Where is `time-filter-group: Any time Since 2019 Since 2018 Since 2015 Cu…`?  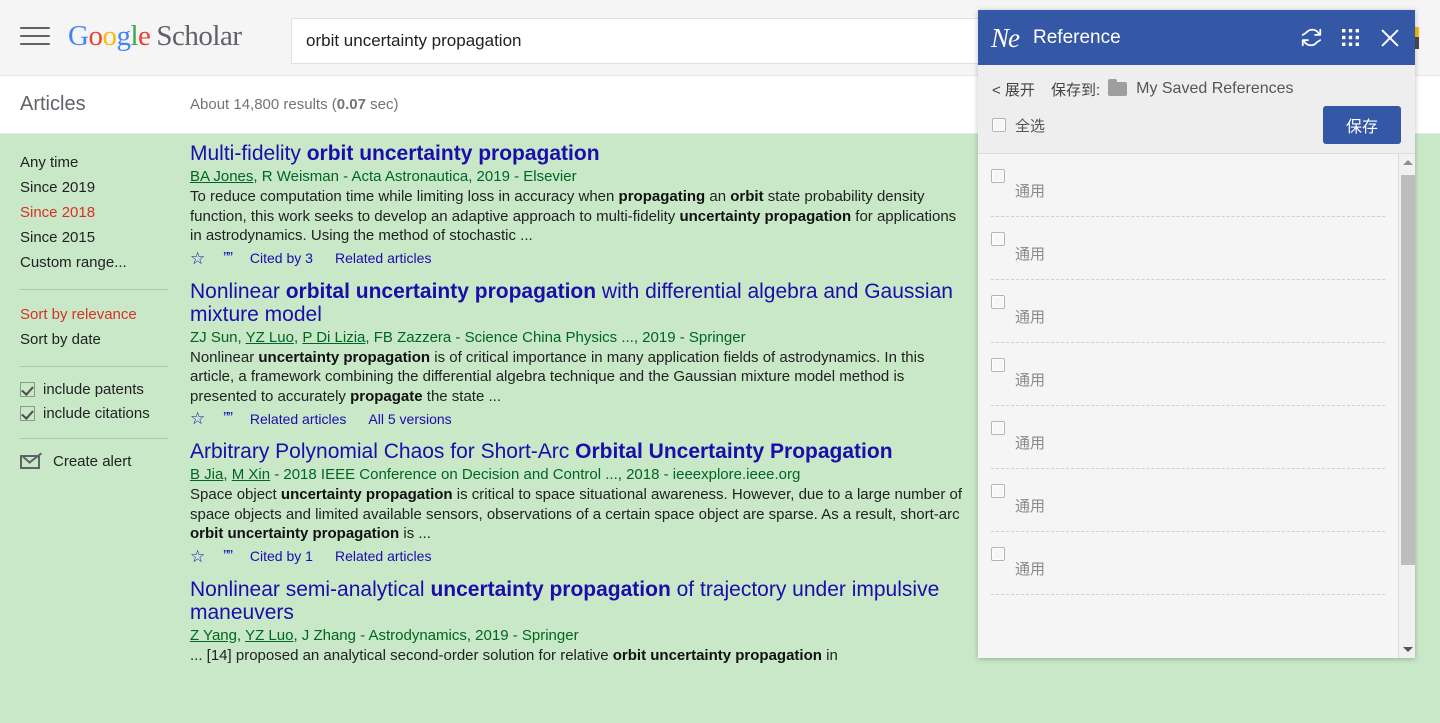 time-filter-group: Any time Since 2019 Since 2018 Since 2015 Cu… is located at coordinates (96, 212).